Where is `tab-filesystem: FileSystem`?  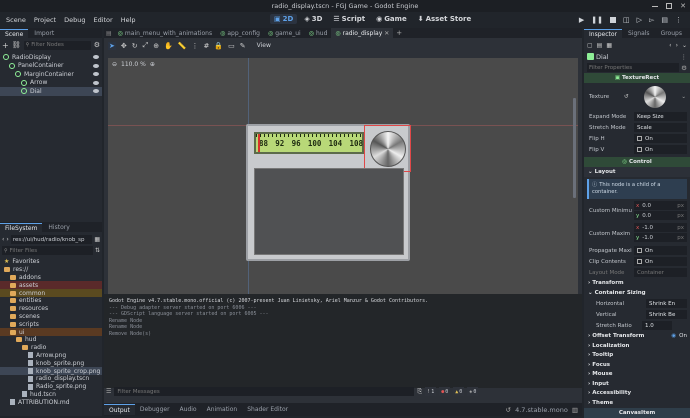
tab-filesystem: FileSystem is located at coordinates (21, 227).